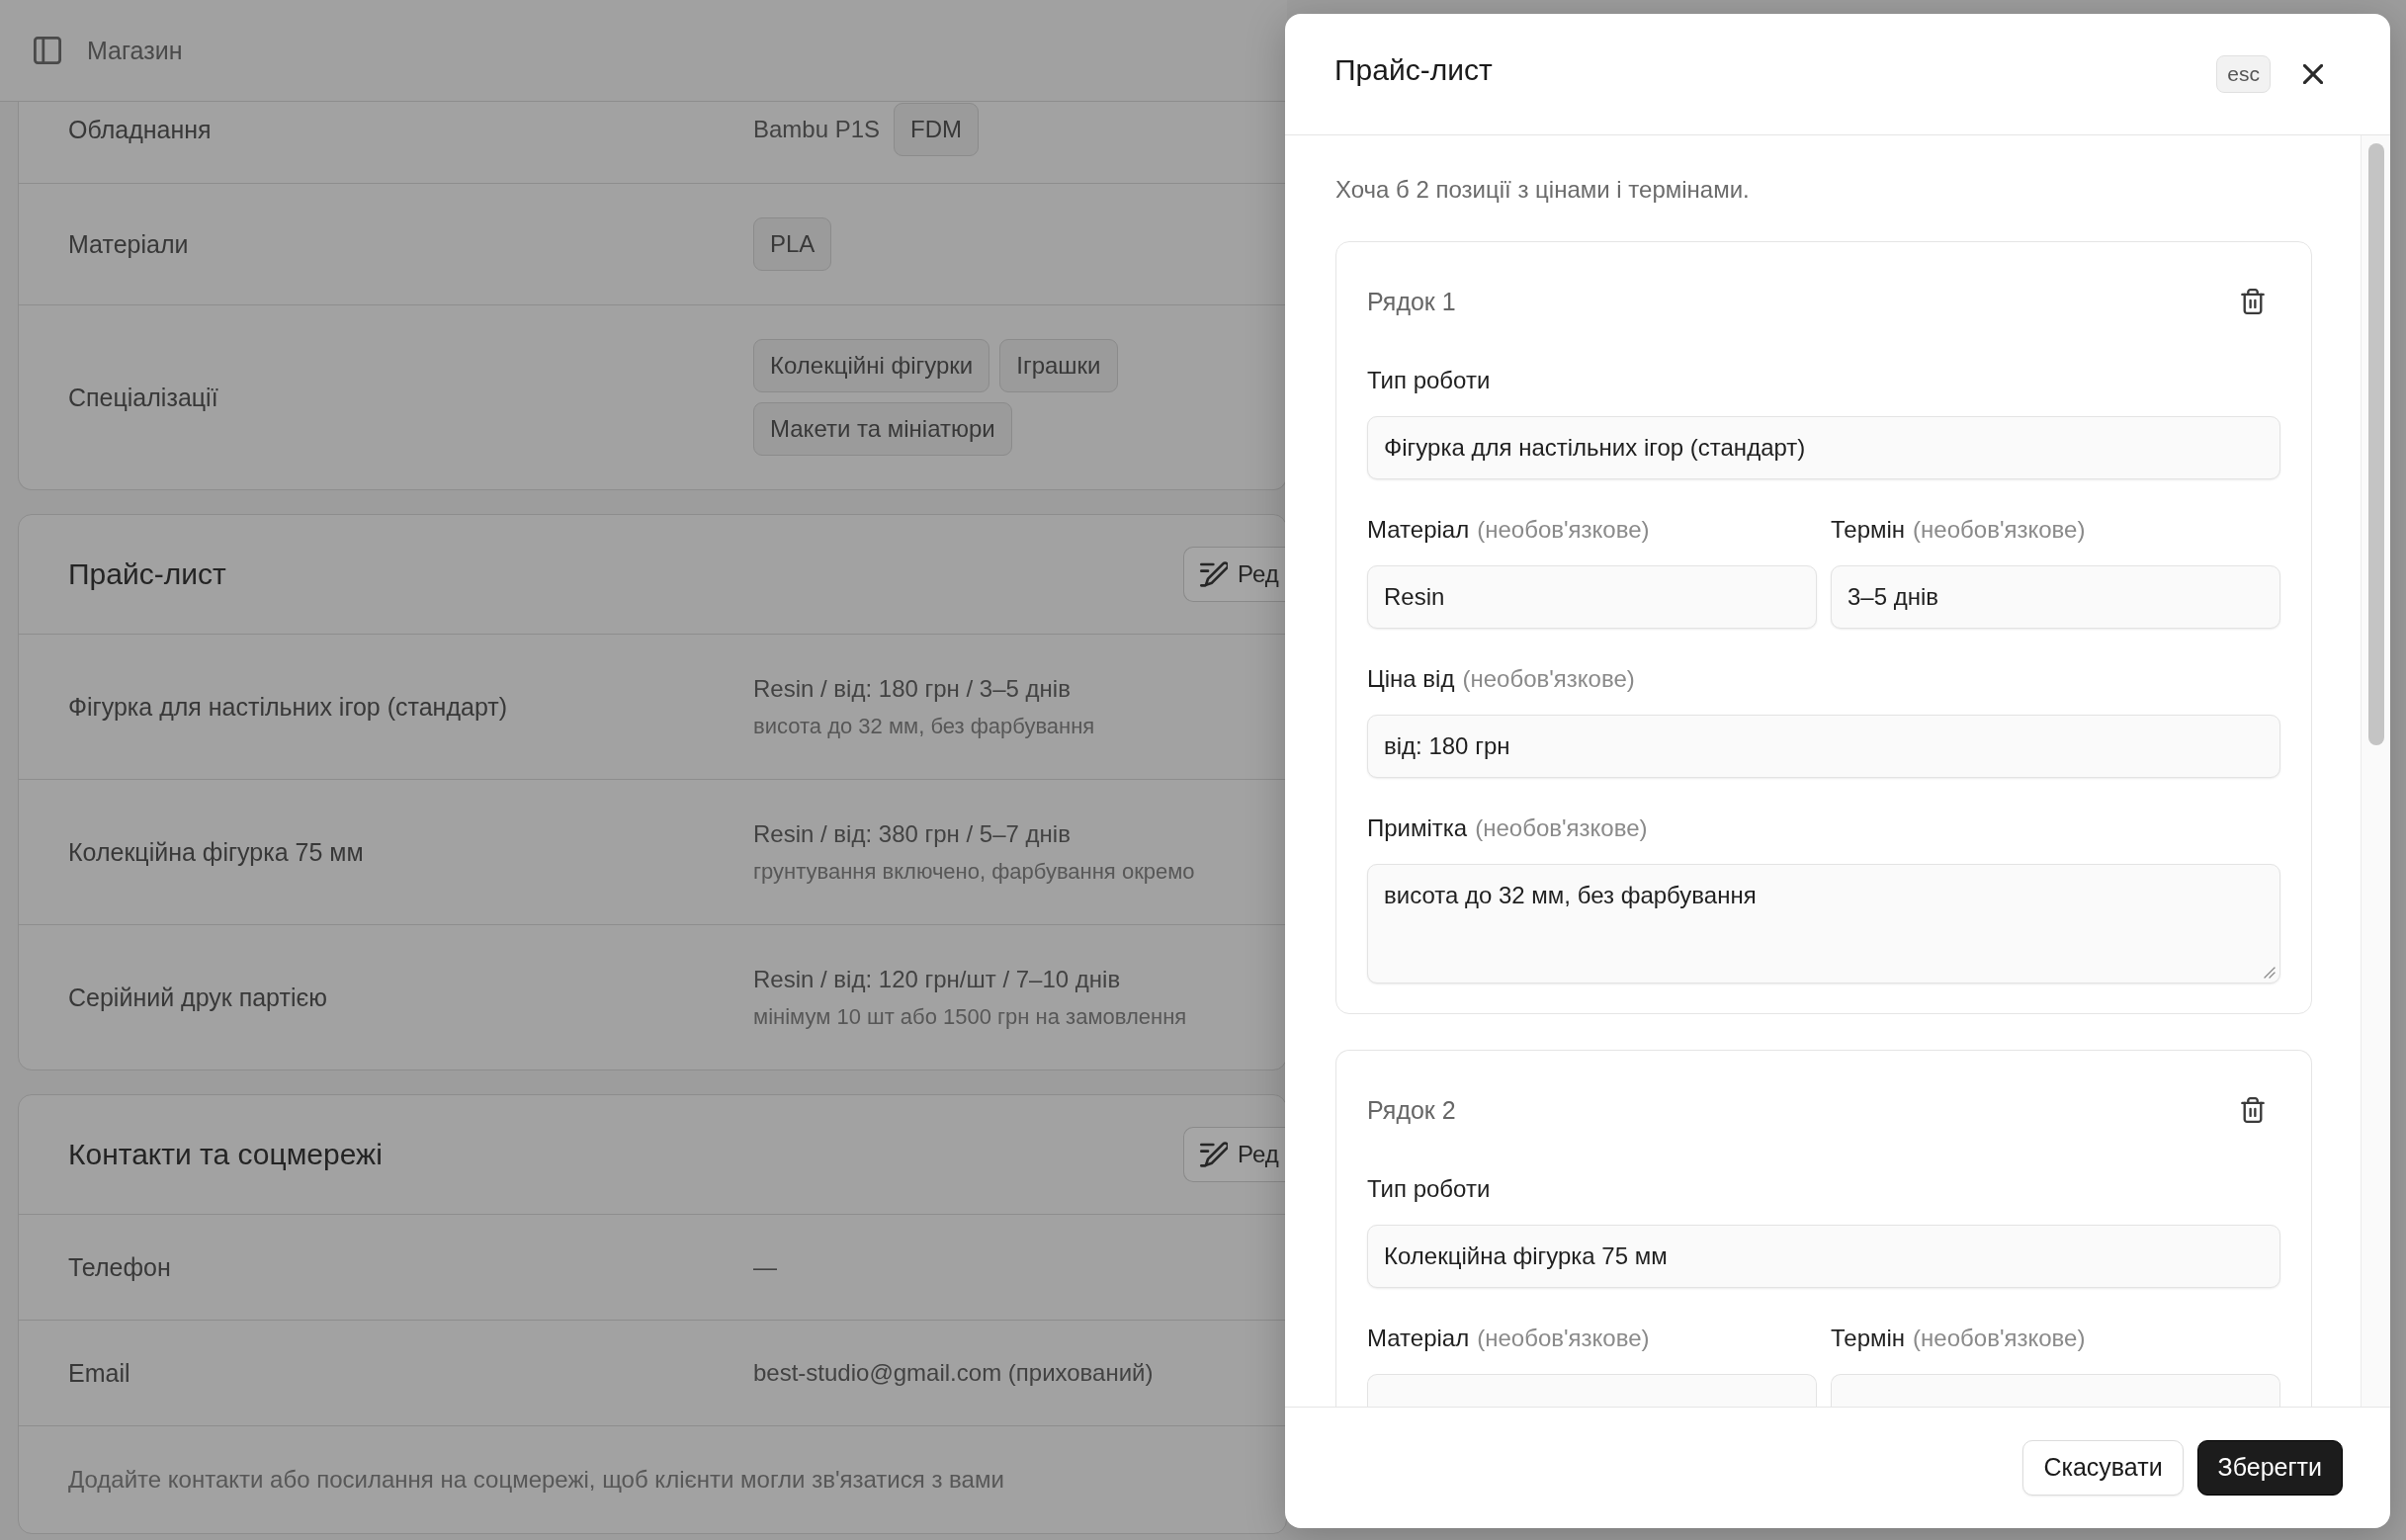 The width and height of the screenshot is (2406, 1540). I want to click on tag: Макети та мініатюри, so click(882, 429).